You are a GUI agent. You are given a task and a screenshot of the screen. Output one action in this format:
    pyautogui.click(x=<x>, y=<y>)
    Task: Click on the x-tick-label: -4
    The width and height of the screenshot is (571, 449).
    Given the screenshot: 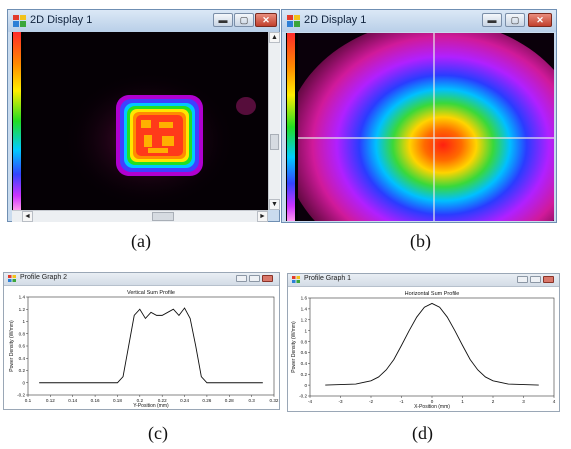 What is the action you would take?
    pyautogui.click(x=310, y=401)
    